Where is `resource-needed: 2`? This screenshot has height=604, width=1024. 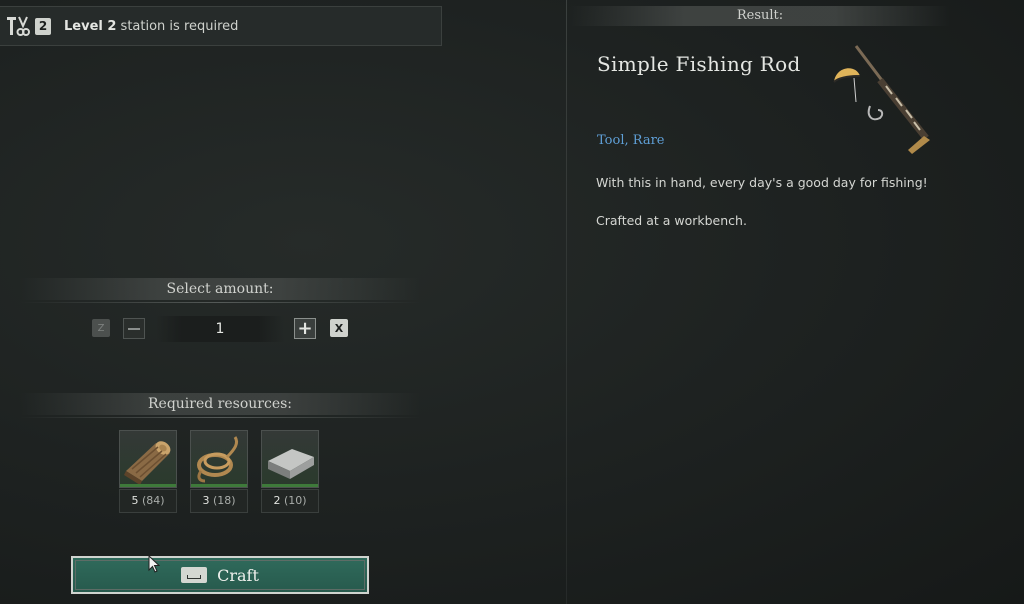 resource-needed: 2 is located at coordinates (277, 500).